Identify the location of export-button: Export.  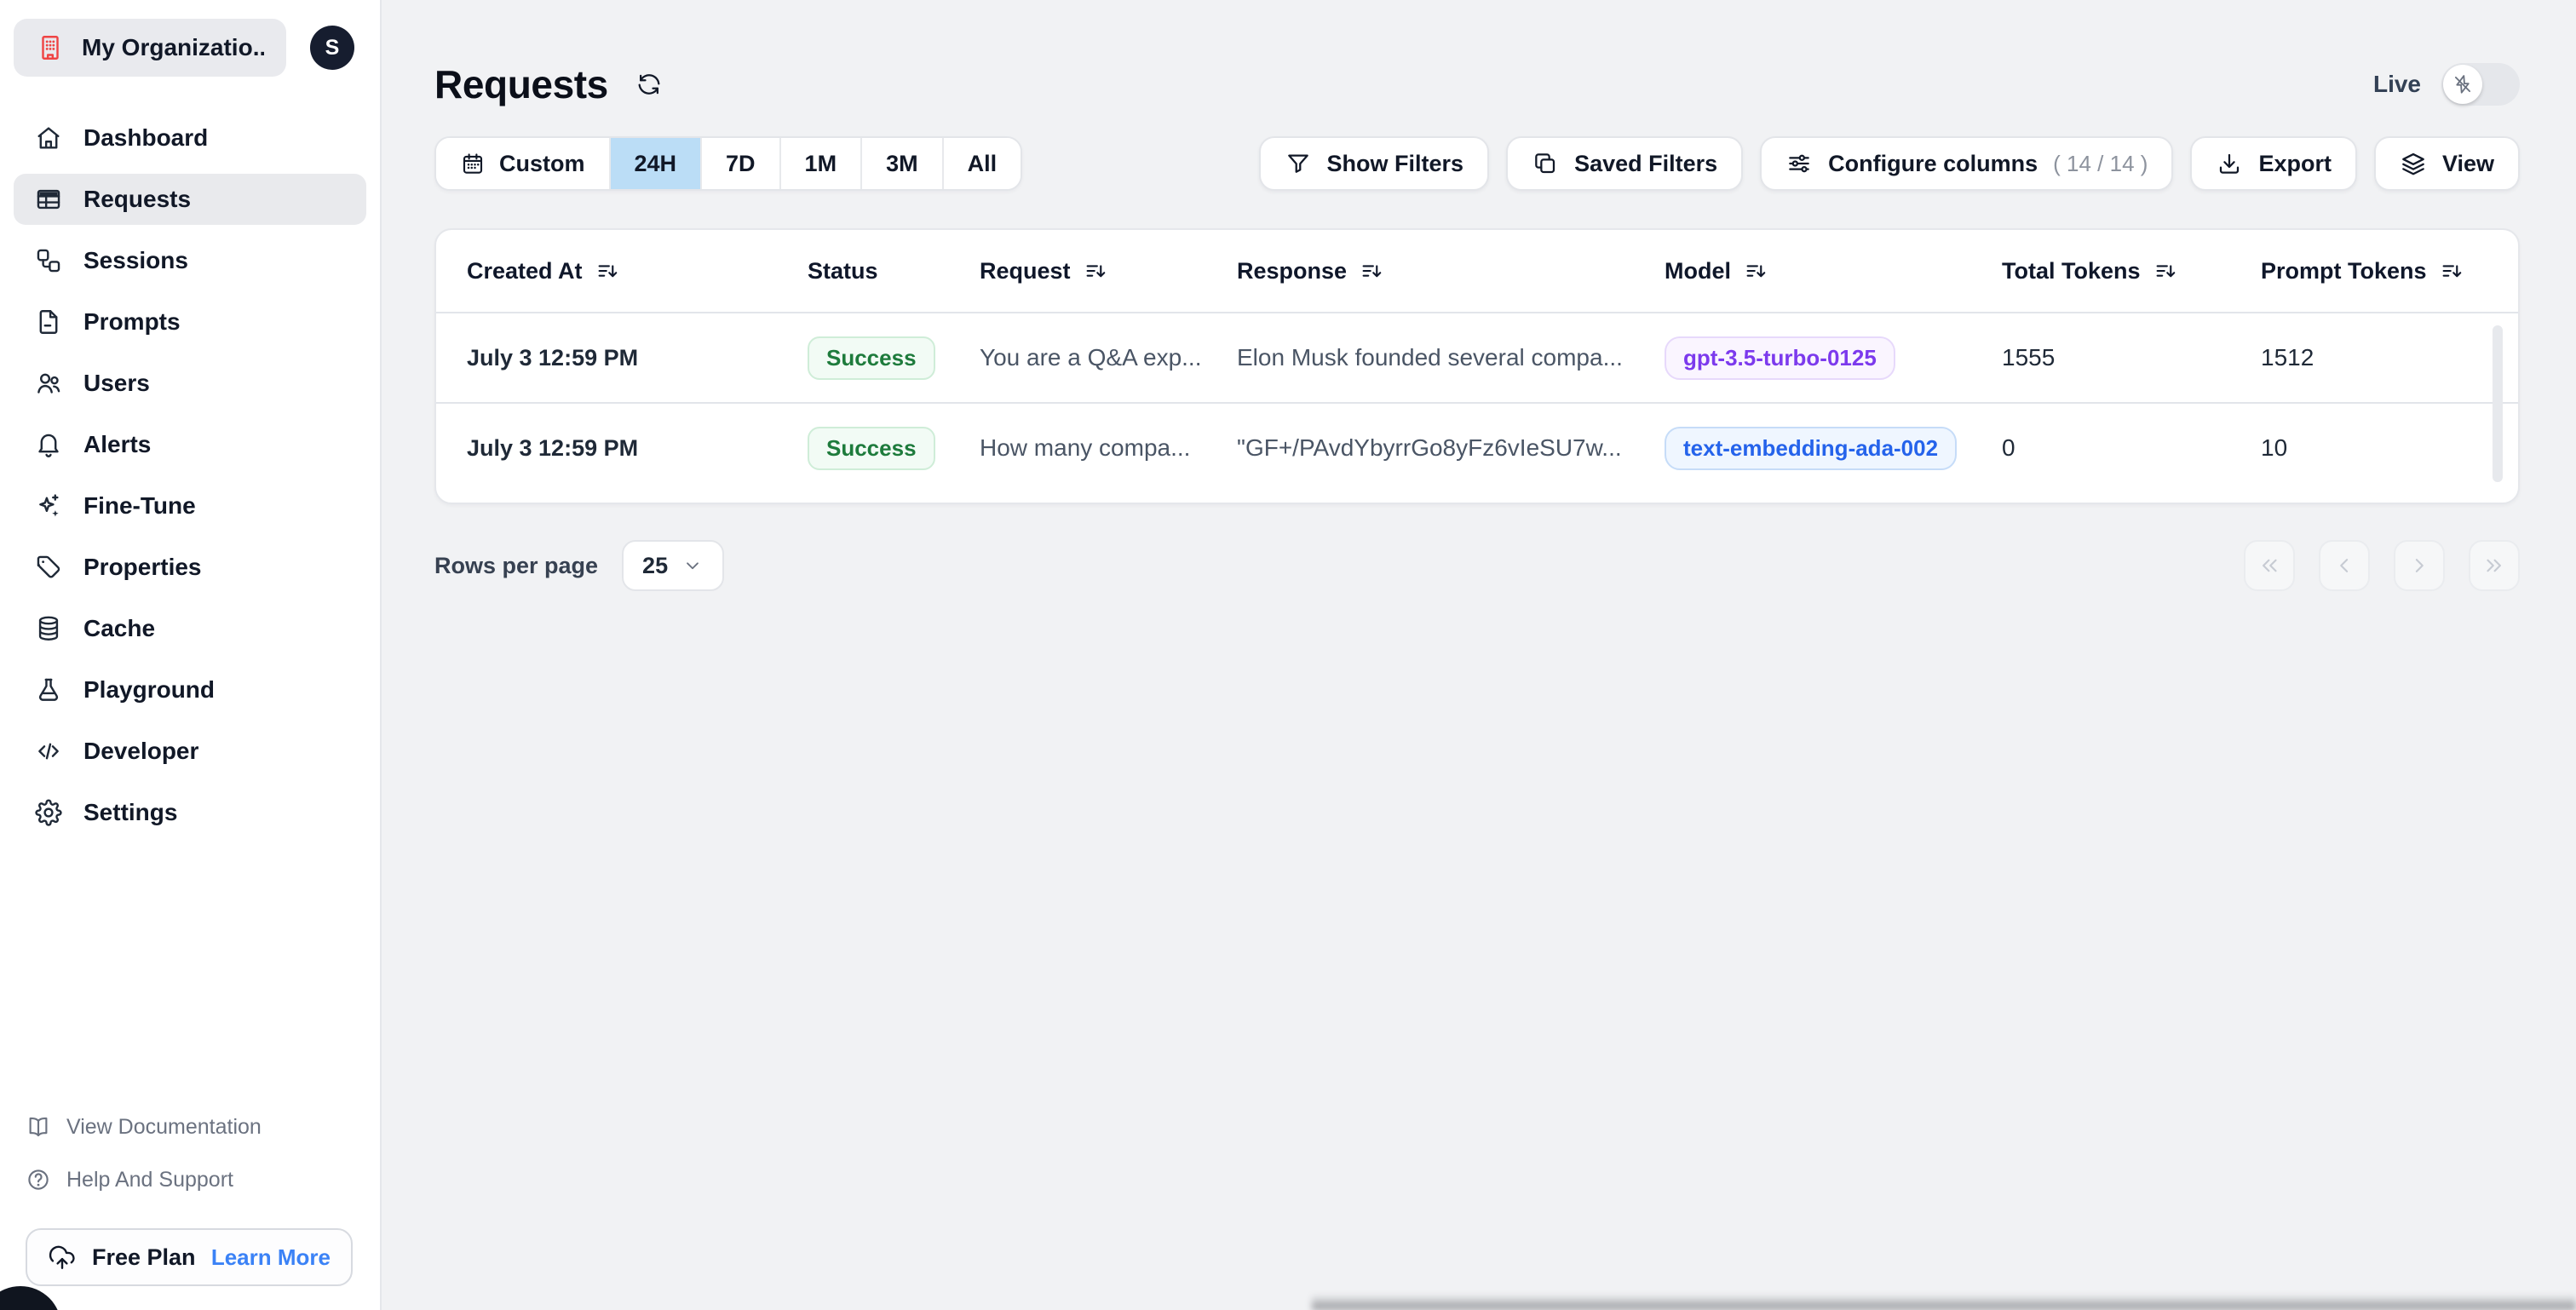
(2274, 163).